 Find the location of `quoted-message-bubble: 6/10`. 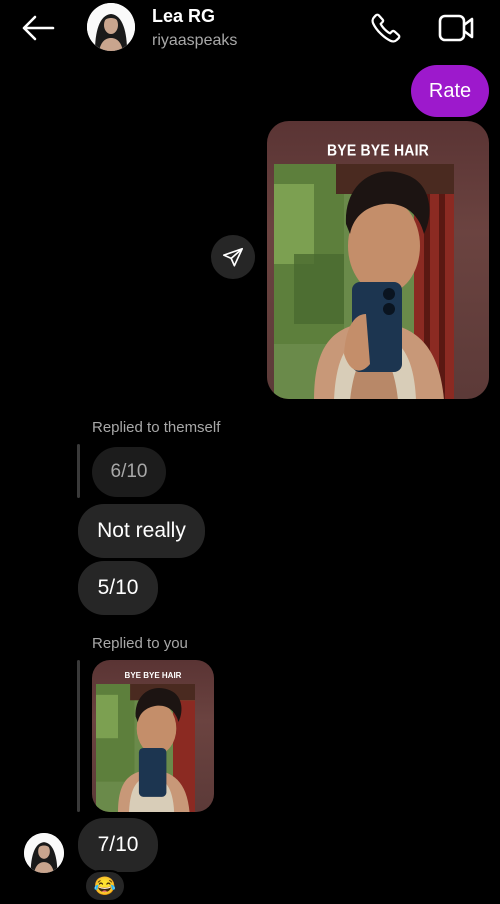

quoted-message-bubble: 6/10 is located at coordinates (129, 472).